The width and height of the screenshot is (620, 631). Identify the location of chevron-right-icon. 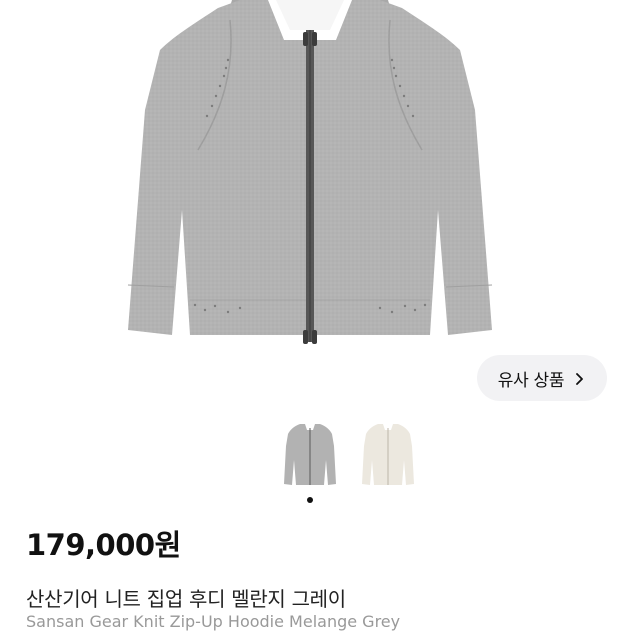
(579, 378).